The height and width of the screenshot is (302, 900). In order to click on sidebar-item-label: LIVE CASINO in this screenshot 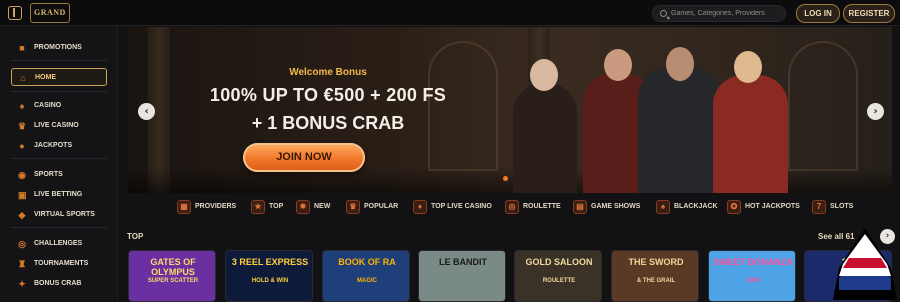, I will do `click(56, 125)`.